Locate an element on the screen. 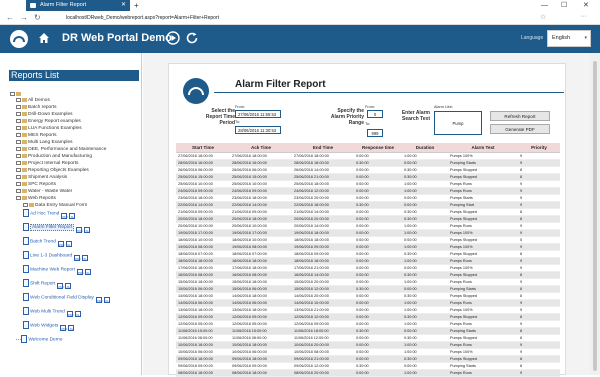 The height and width of the screenshot is (377, 600). tree-report-item: Alarm Filter ReportPDF XL is located at coordinates (81, 230).